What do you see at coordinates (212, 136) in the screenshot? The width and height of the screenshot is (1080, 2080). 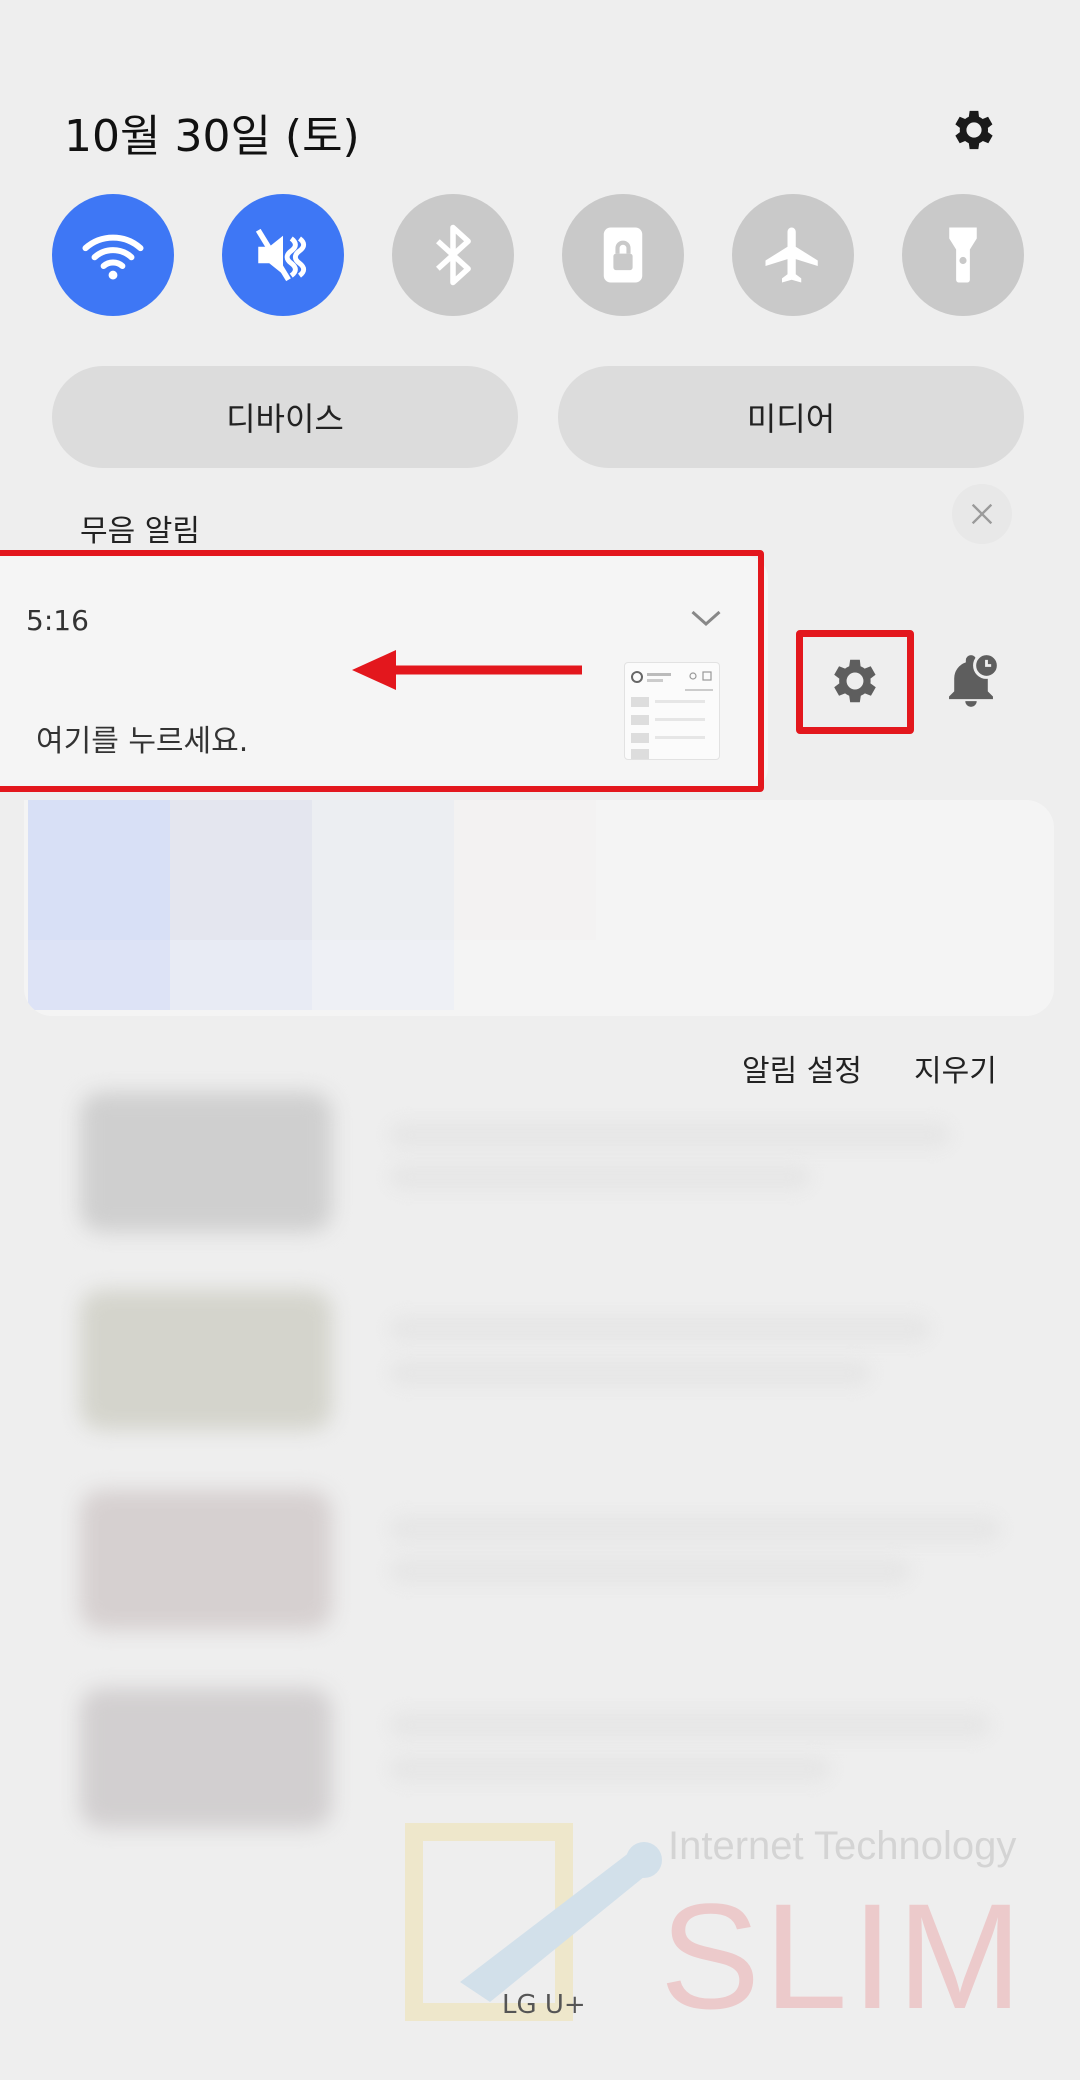 I see `date-label: 10월 30일 (토)` at bounding box center [212, 136].